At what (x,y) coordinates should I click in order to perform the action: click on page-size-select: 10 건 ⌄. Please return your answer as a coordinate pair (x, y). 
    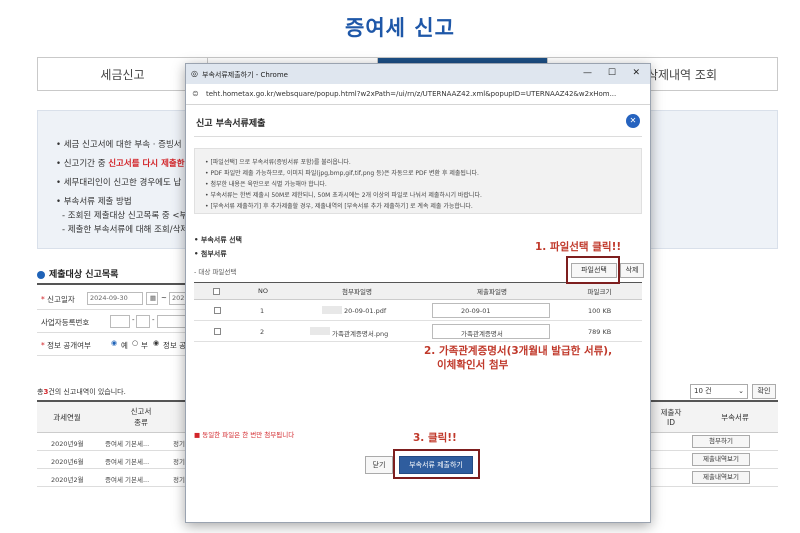
    Looking at the image, I should click on (719, 391).